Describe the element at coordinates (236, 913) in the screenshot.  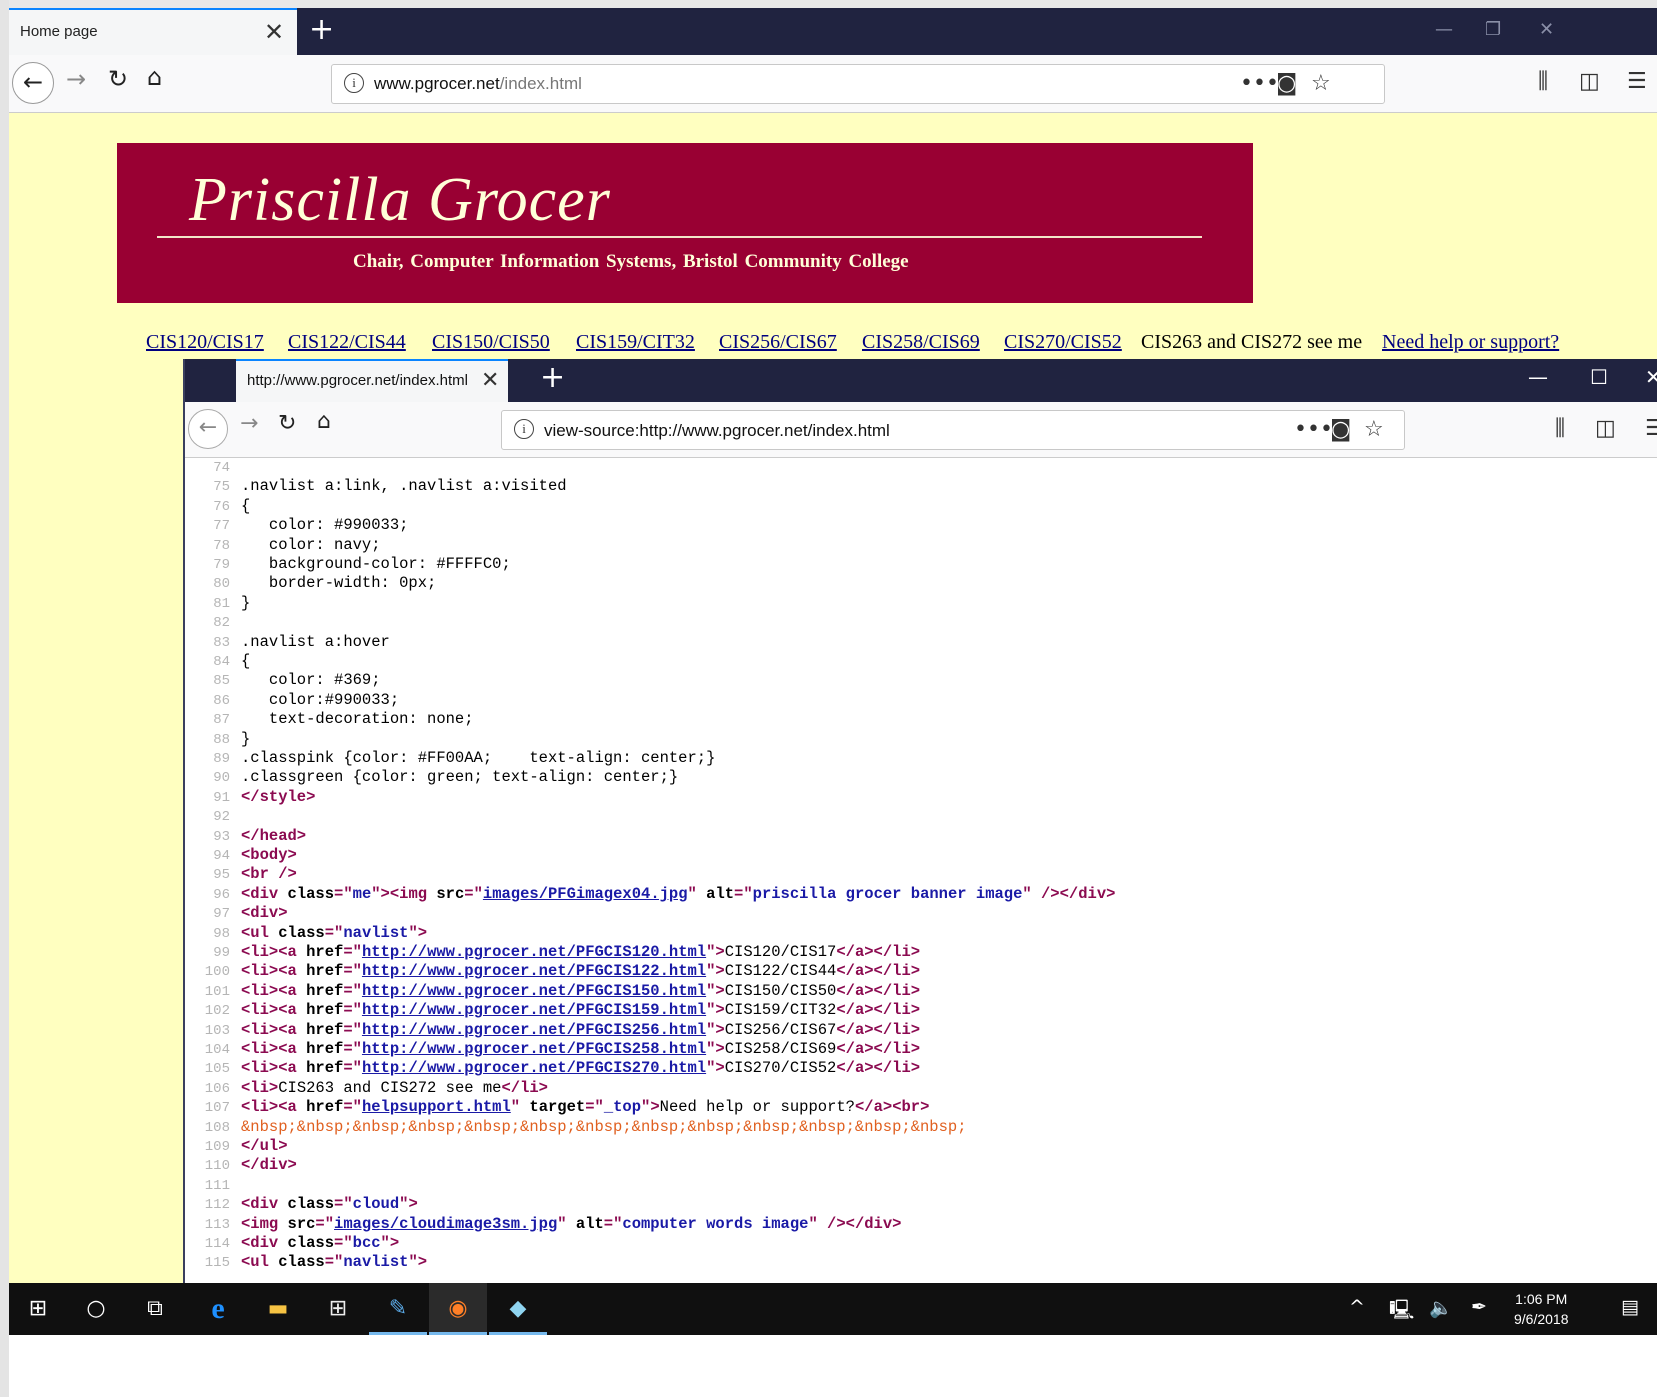
I see `source-line: 97 <div>` at that location.